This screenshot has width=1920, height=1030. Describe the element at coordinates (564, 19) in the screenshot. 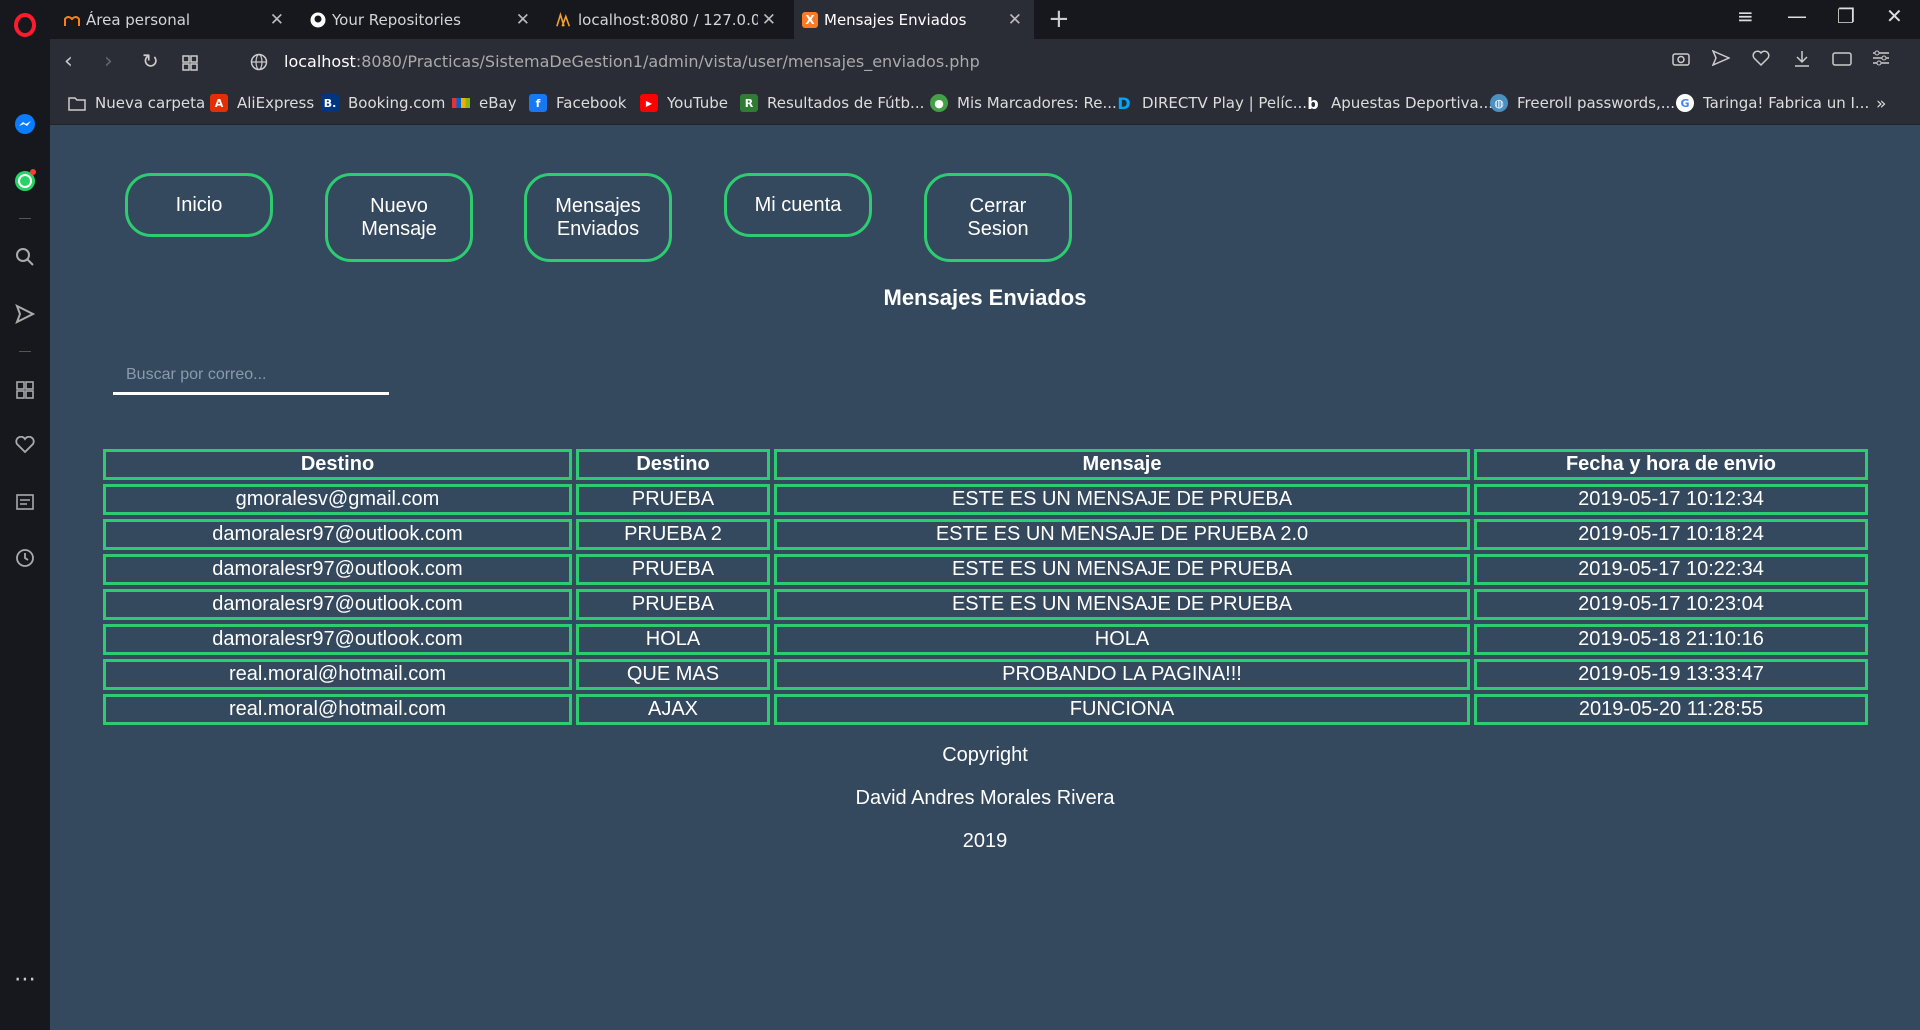

I see `phpmyadmin-icon` at that location.